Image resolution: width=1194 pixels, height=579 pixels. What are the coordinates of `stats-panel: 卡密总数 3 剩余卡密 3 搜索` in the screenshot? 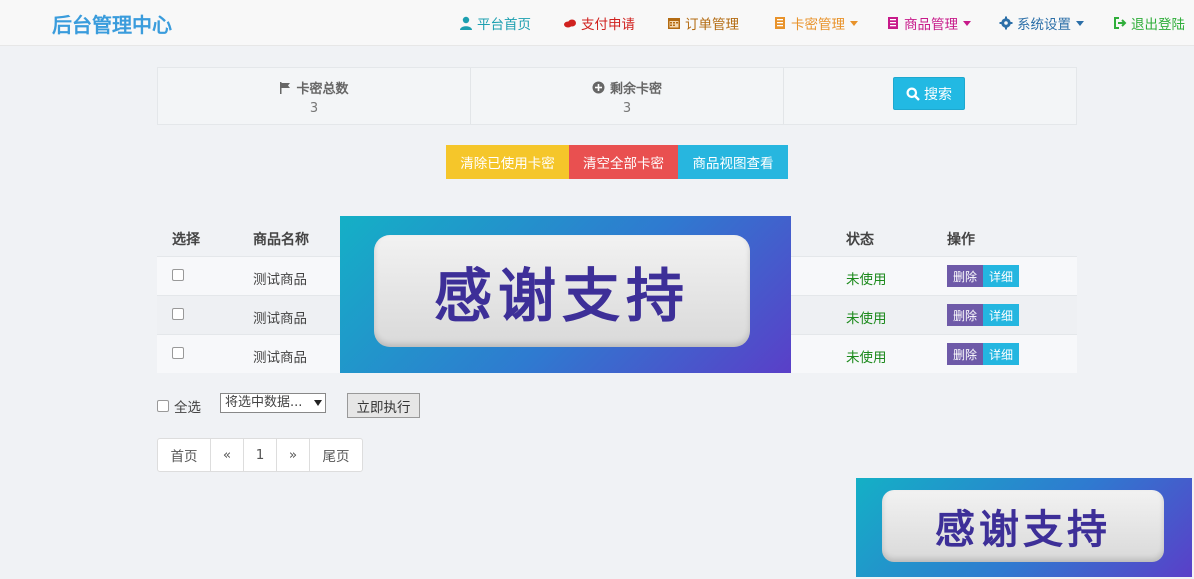 It's located at (617, 96).